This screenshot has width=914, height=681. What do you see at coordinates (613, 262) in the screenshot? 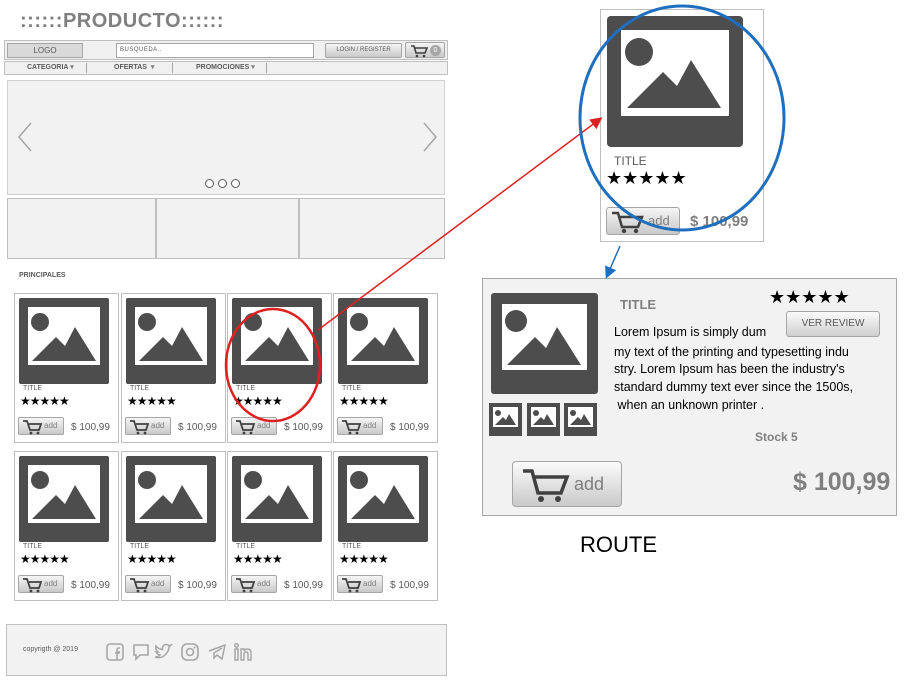
I see `route-arrow` at bounding box center [613, 262].